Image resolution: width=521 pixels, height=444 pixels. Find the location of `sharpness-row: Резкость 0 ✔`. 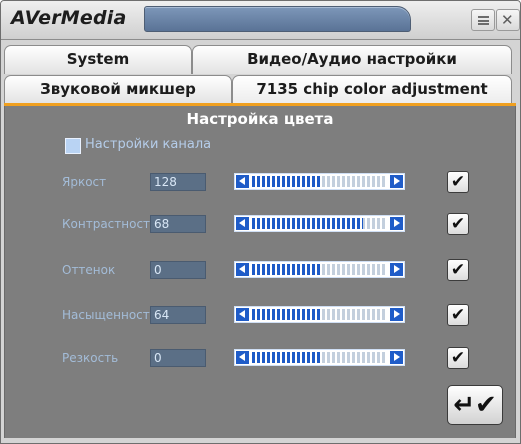

sharpness-row: Резкость 0 ✔ is located at coordinates (260, 359).